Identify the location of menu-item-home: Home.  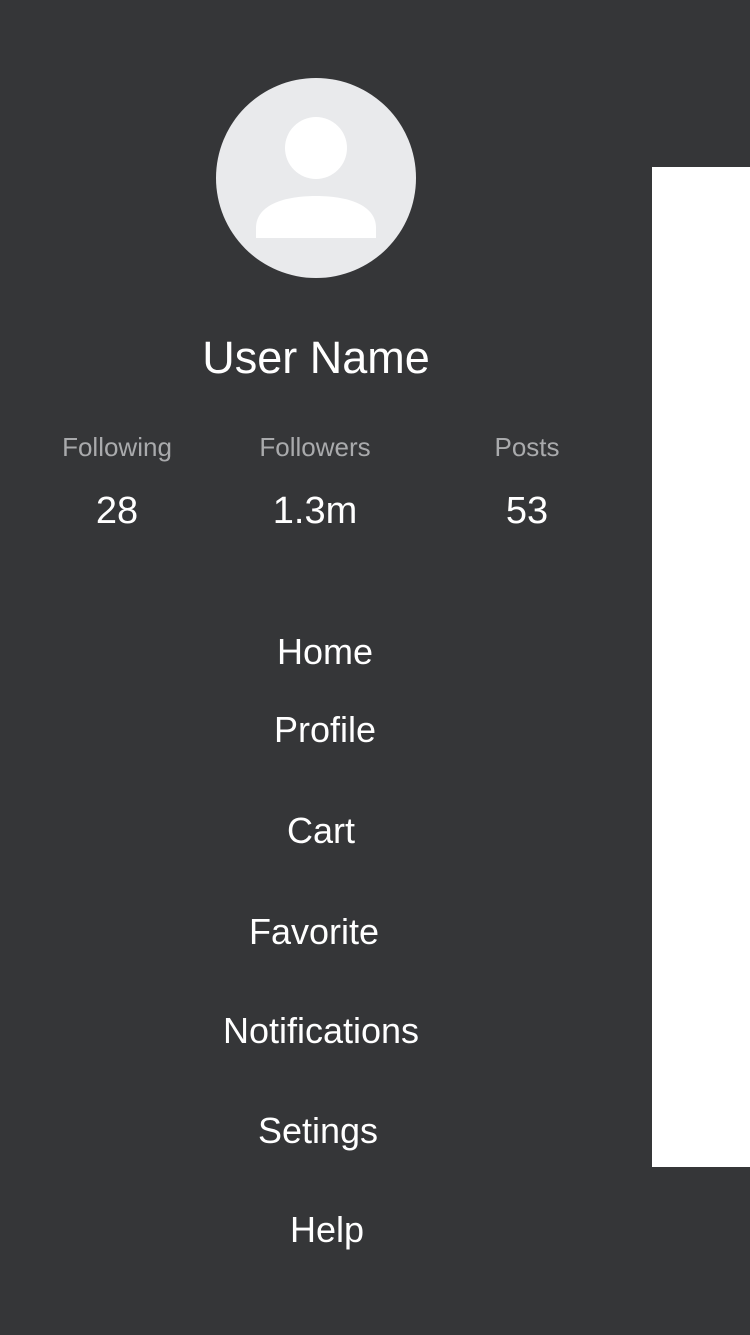
(325, 652).